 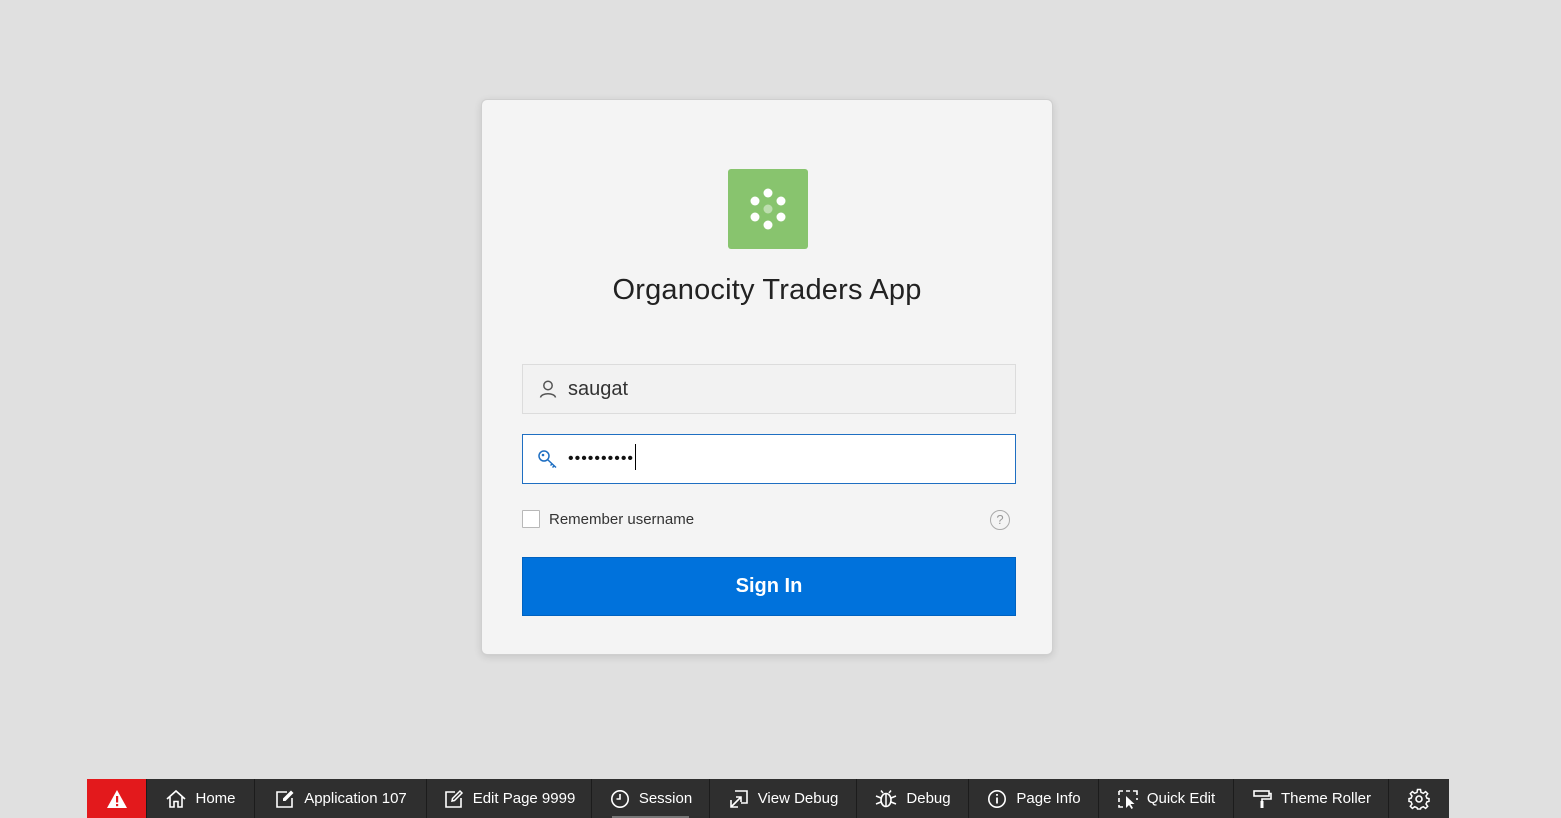 I want to click on password-mask: ••••••••••, so click(x=601, y=458).